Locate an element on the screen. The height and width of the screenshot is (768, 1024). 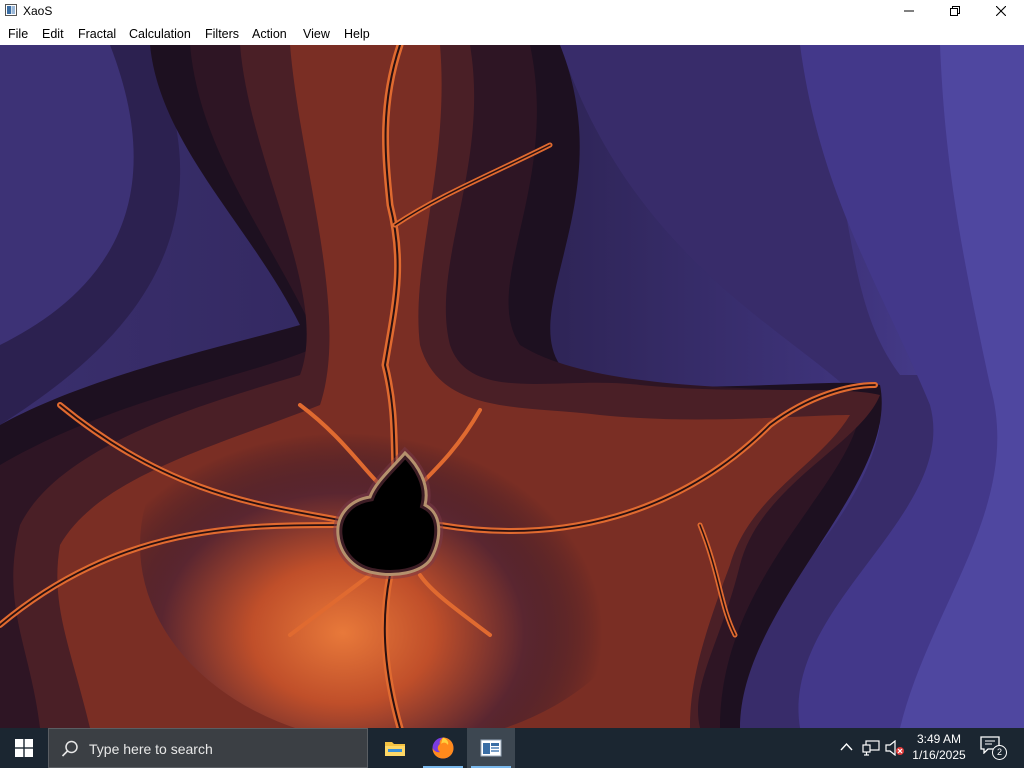
start-button is located at coordinates (24, 748).